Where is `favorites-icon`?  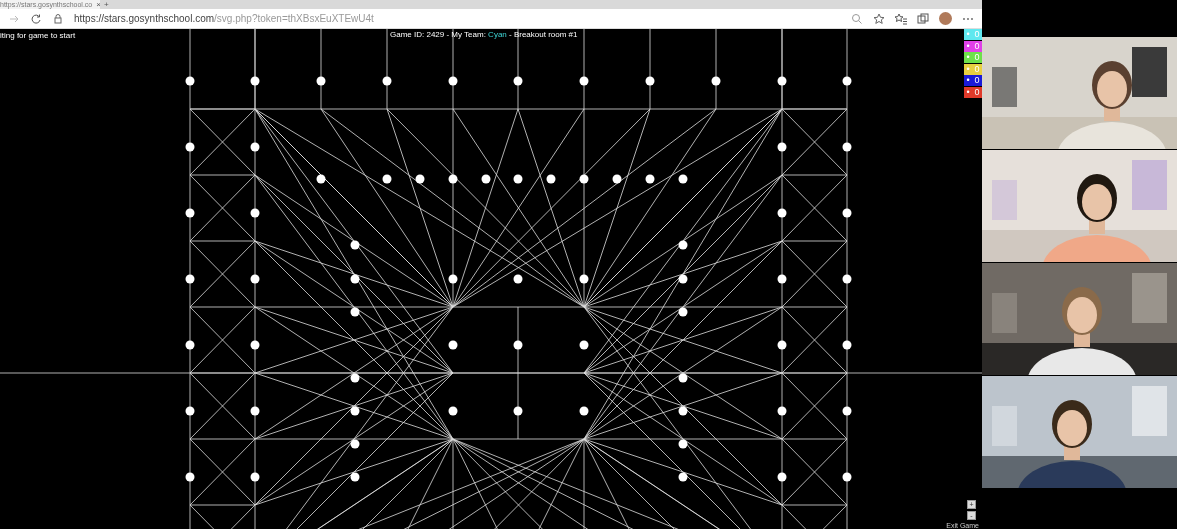
favorites-icon is located at coordinates (901, 18).